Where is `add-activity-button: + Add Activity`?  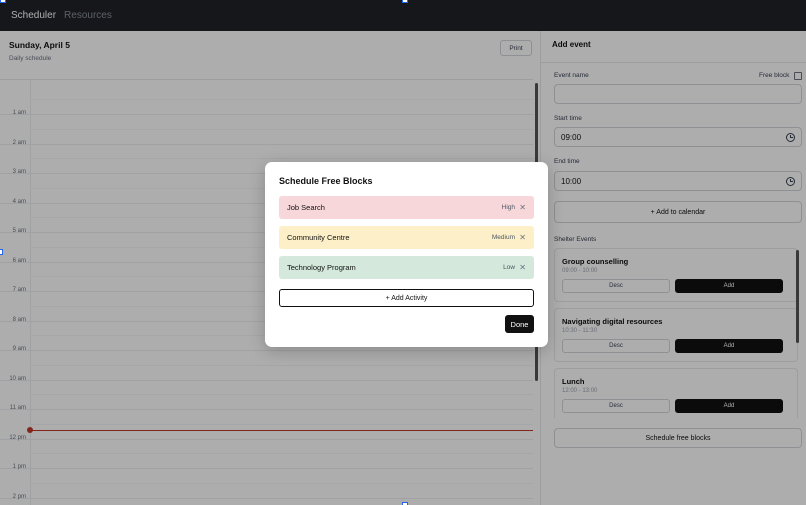
add-activity-button: + Add Activity is located at coordinates (406, 298).